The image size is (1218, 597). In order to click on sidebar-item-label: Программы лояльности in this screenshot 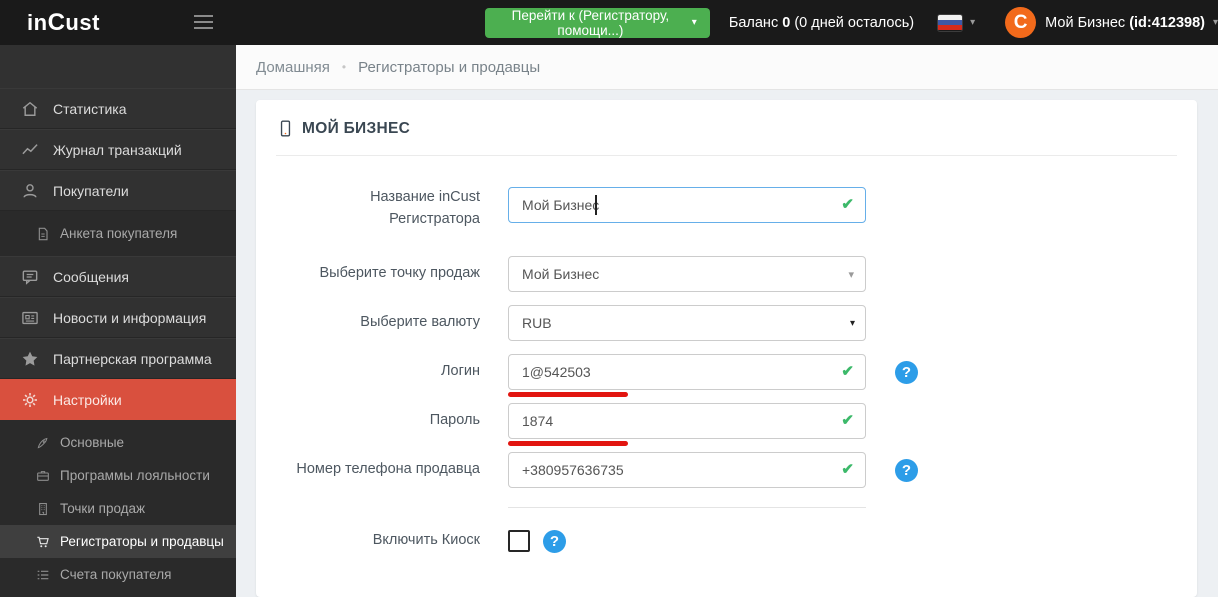, I will do `click(135, 475)`.